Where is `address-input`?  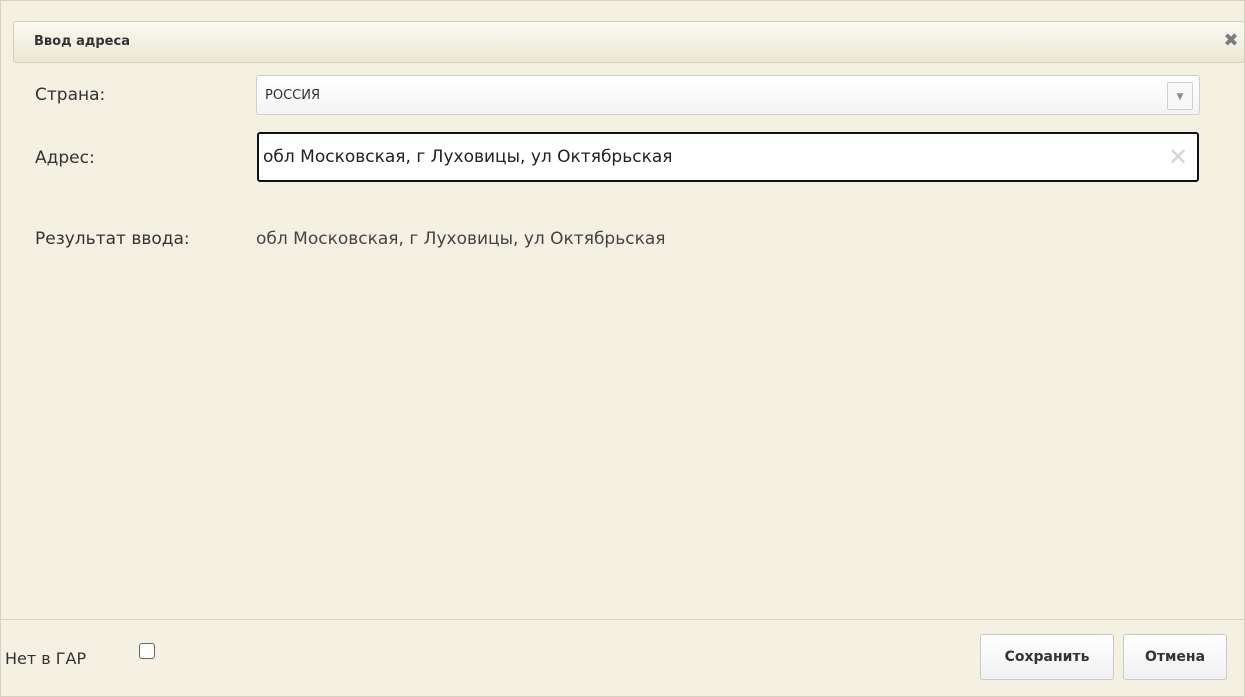
address-input is located at coordinates (703, 157).